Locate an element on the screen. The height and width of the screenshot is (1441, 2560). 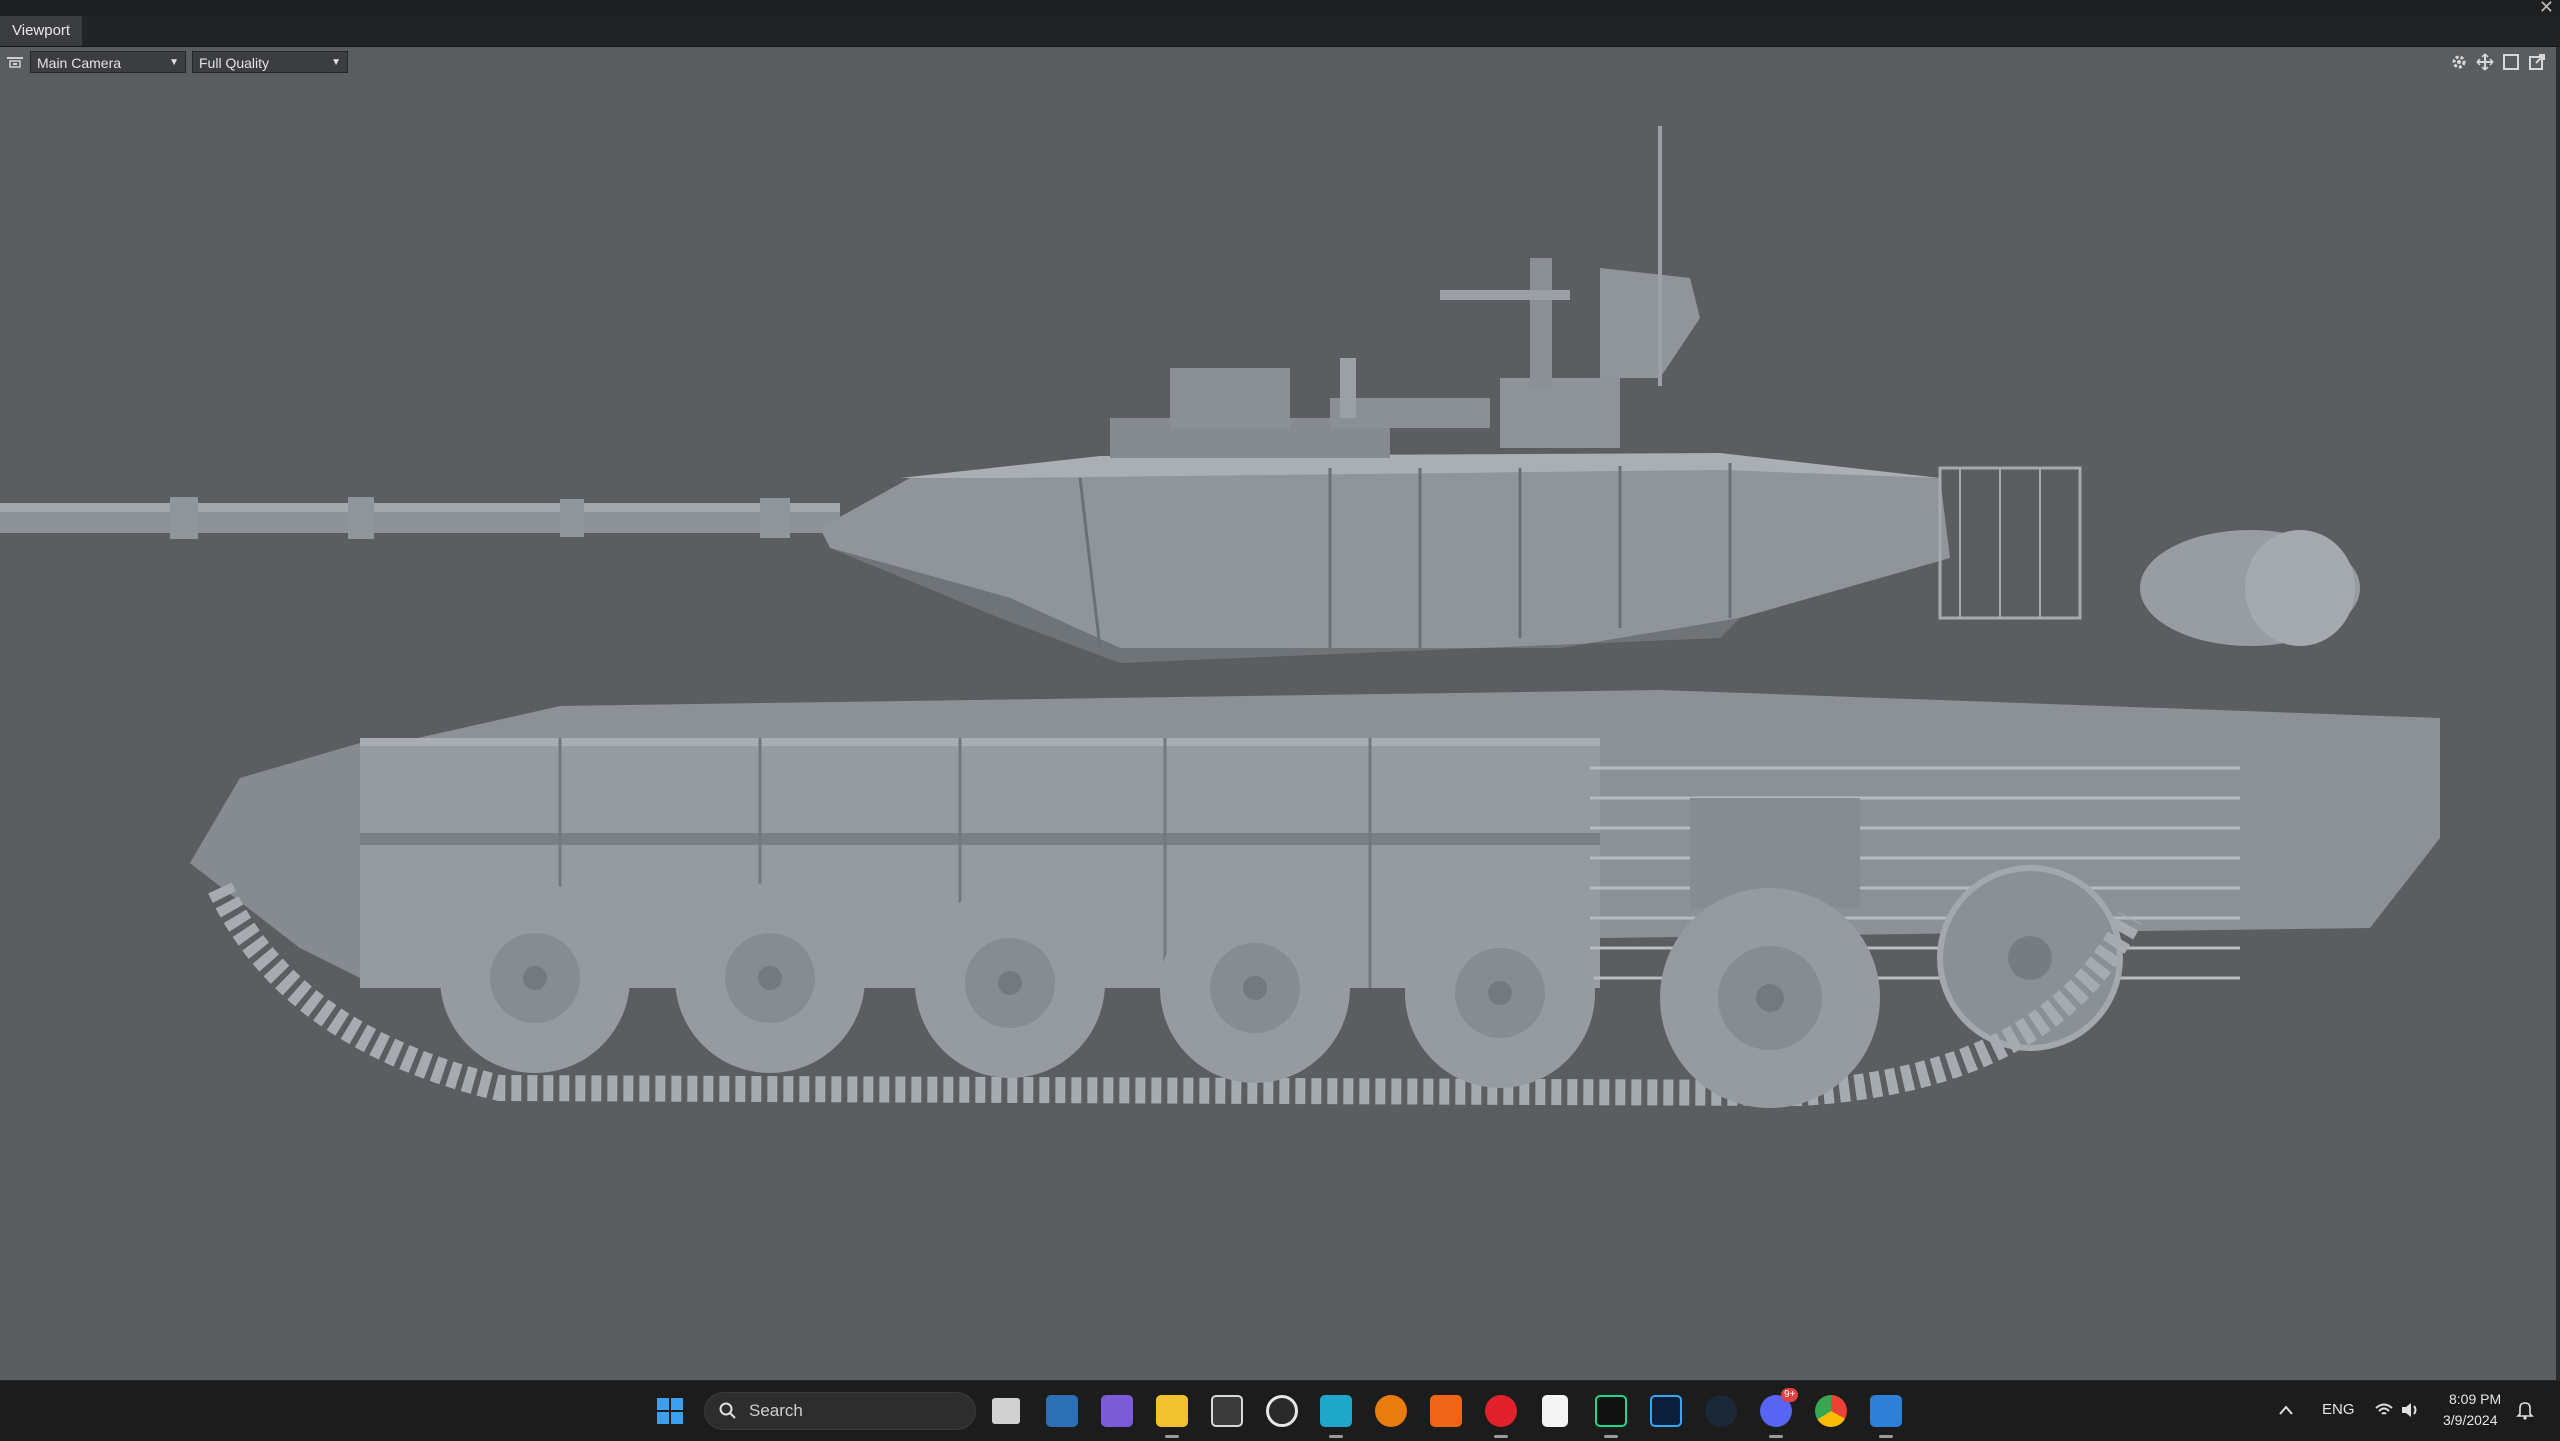
app-purple-icon is located at coordinates (1117, 1411).